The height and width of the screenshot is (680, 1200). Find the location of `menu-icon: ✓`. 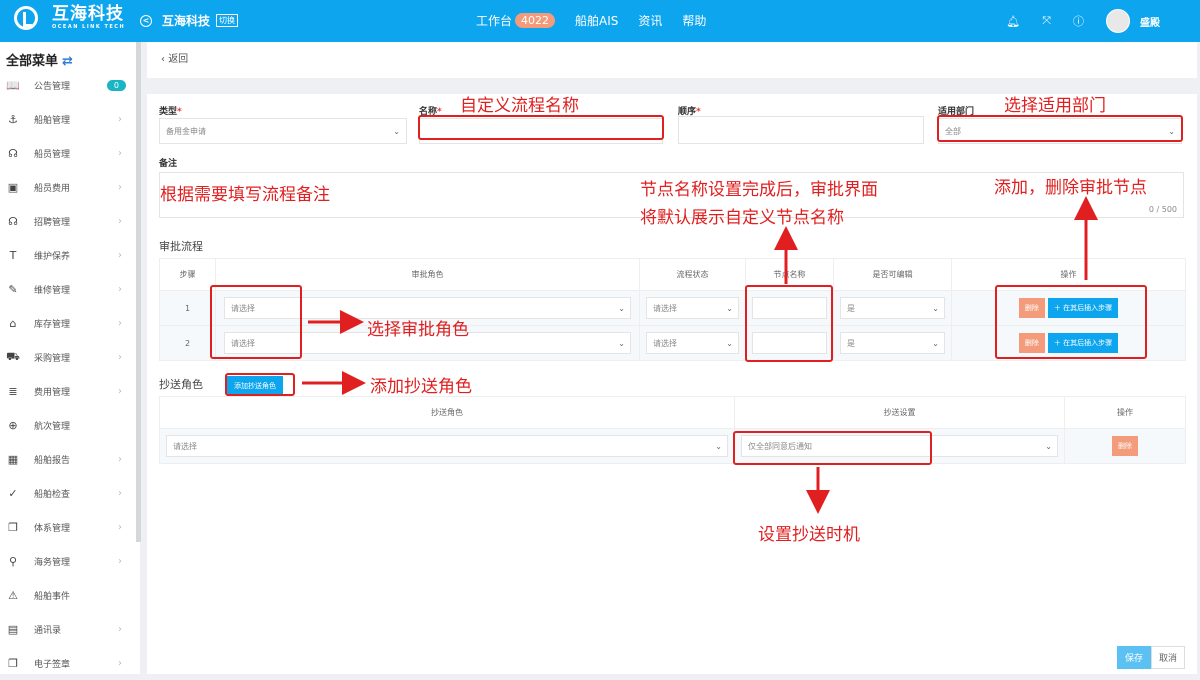

menu-icon: ✓ is located at coordinates (13, 493).